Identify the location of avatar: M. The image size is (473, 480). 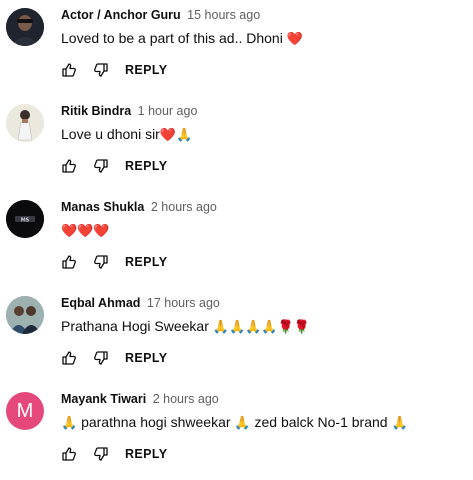
(25, 411).